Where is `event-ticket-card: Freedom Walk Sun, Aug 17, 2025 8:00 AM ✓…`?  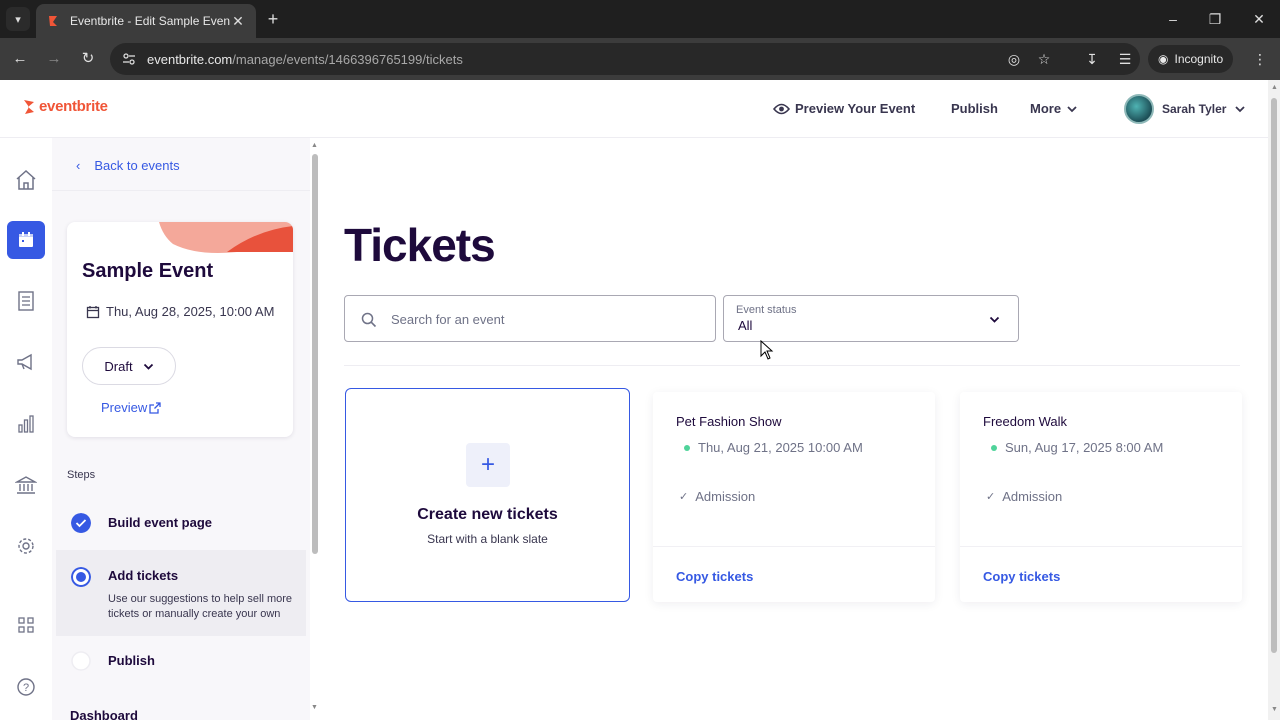 event-ticket-card: Freedom Walk Sun, Aug 17, 2025 8:00 AM ✓… is located at coordinates (1101, 497).